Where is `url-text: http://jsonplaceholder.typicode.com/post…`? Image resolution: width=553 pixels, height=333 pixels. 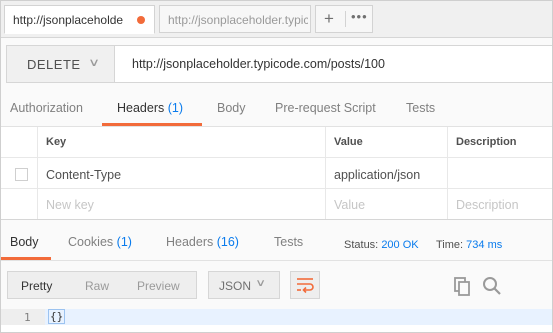 url-text: http://jsonplaceholder.typicode.com/post… is located at coordinates (258, 64).